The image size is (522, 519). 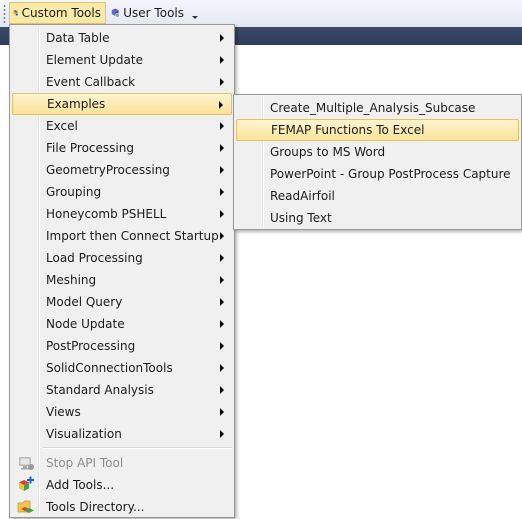 What do you see at coordinates (25, 506) in the screenshot?
I see `tools-directory-icon` at bounding box center [25, 506].